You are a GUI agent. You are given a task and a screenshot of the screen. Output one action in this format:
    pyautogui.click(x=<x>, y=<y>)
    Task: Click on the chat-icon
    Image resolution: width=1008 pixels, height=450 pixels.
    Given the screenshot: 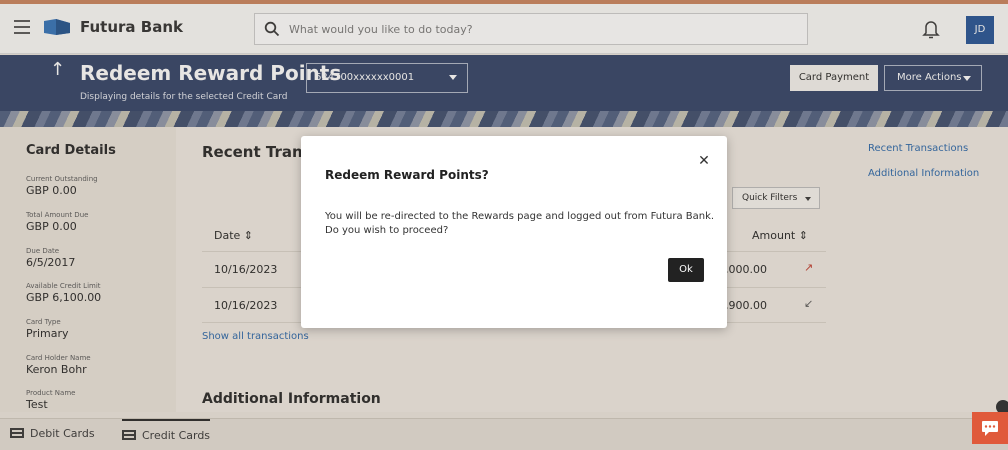 What is the action you would take?
    pyautogui.click(x=990, y=428)
    